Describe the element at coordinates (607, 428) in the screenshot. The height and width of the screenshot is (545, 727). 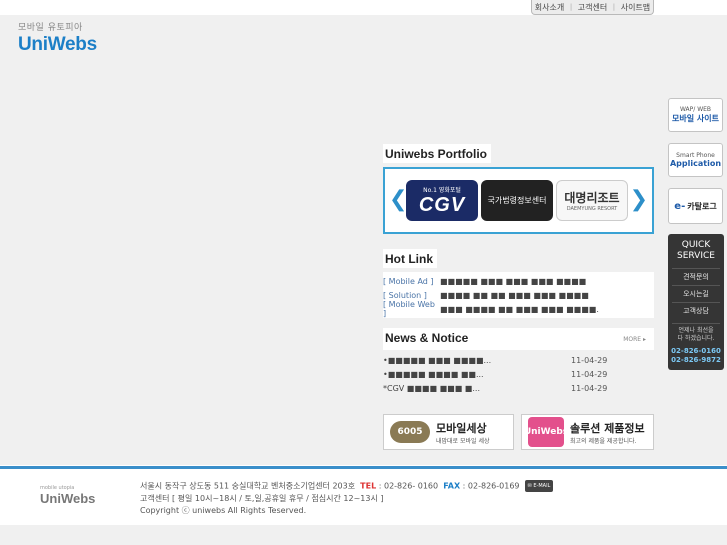
I see `banner-title: 솔루션 제품정보` at that location.